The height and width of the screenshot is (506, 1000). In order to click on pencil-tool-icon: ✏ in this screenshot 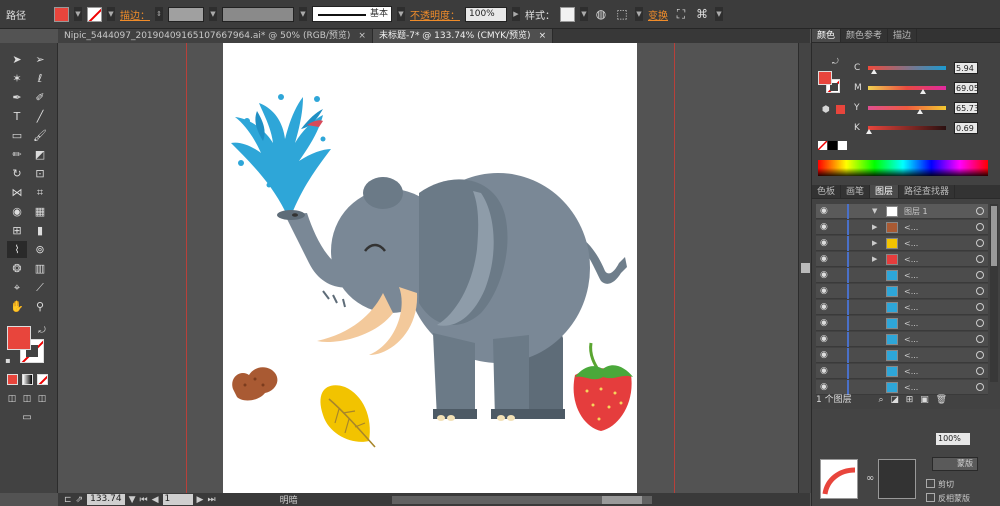, I will do `click(17, 154)`.